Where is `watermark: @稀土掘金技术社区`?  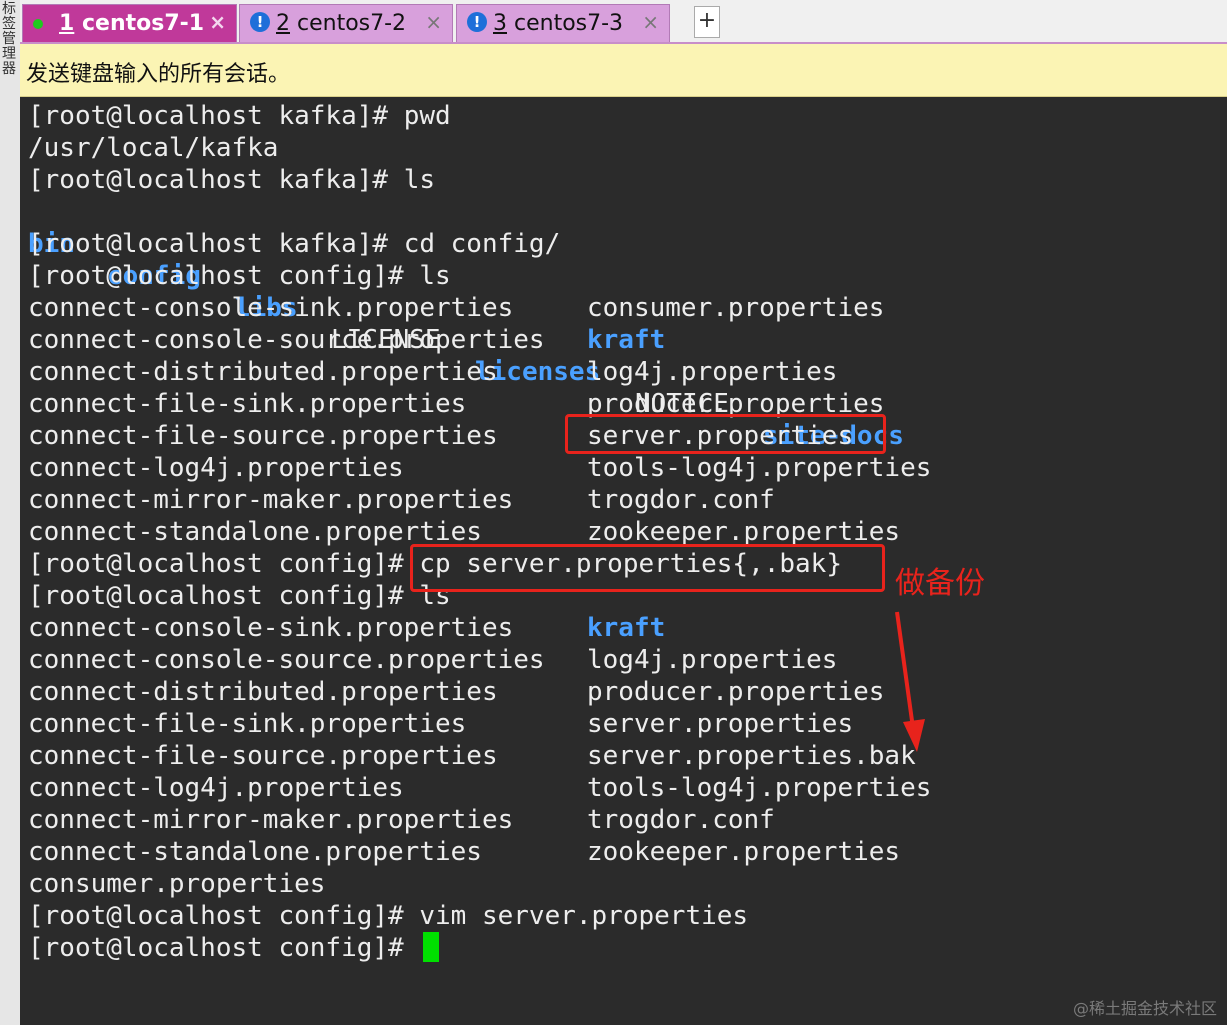
watermark: @稀土掘金技术社区 is located at coordinates (1144, 1008).